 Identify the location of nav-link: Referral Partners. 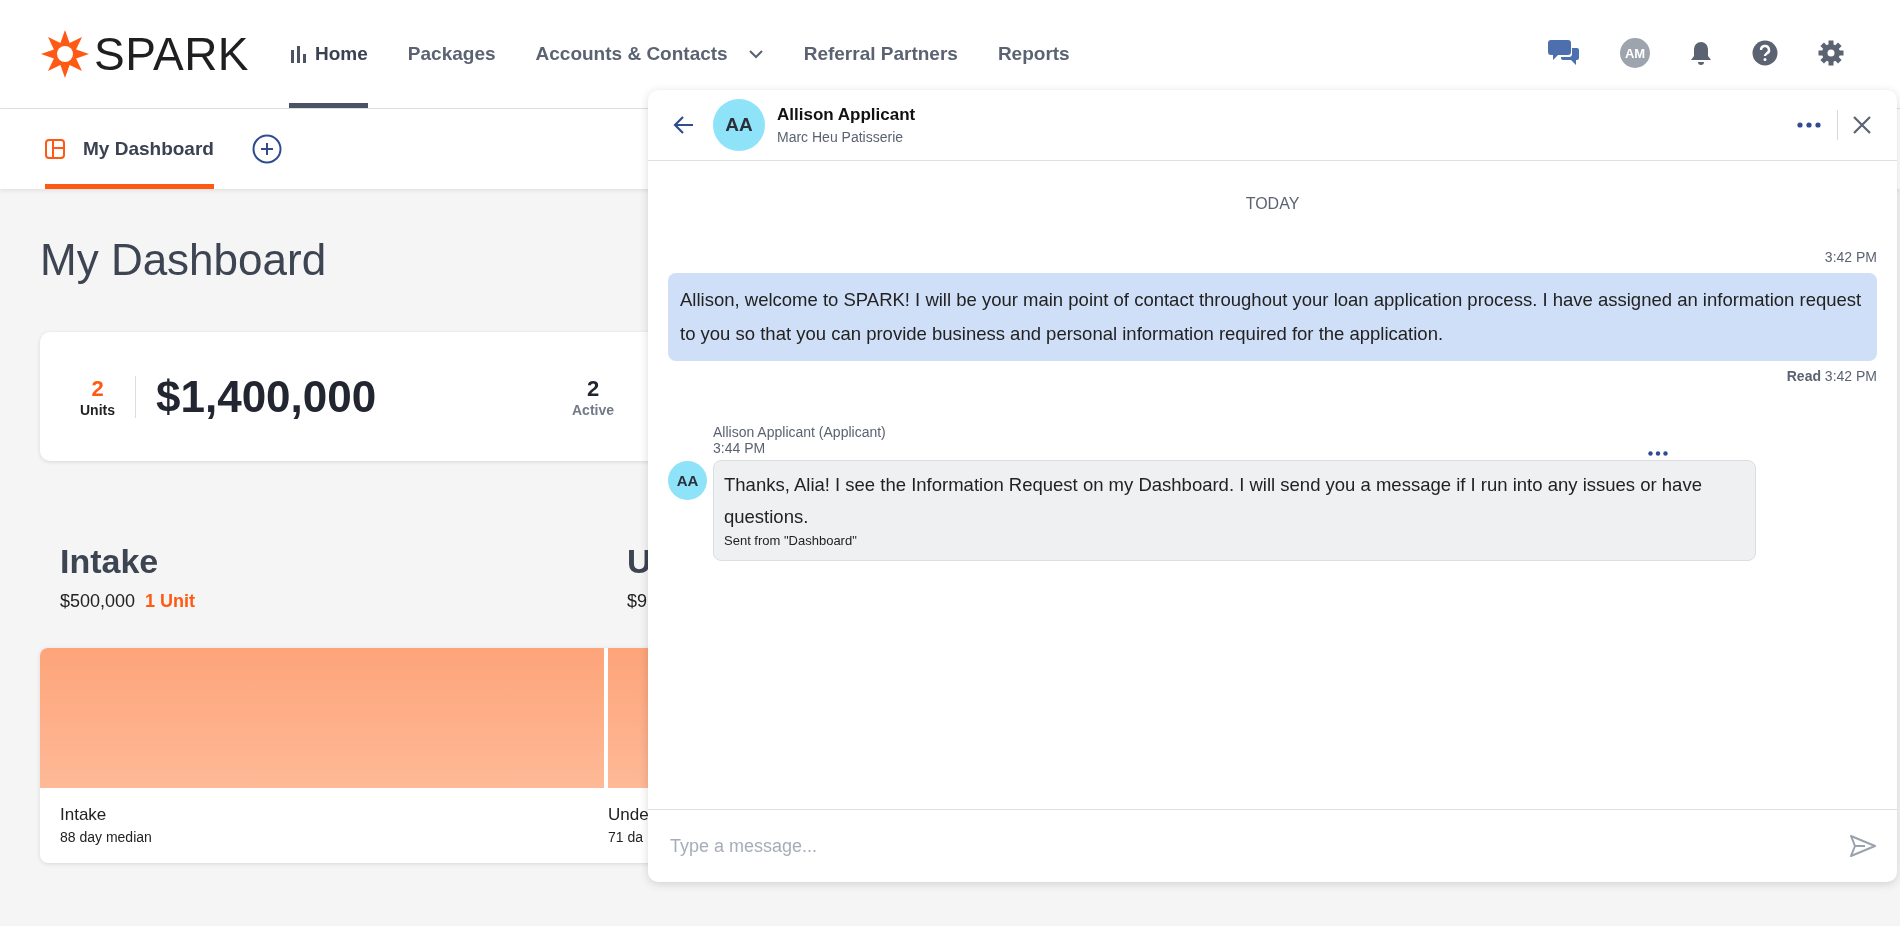
(880, 54).